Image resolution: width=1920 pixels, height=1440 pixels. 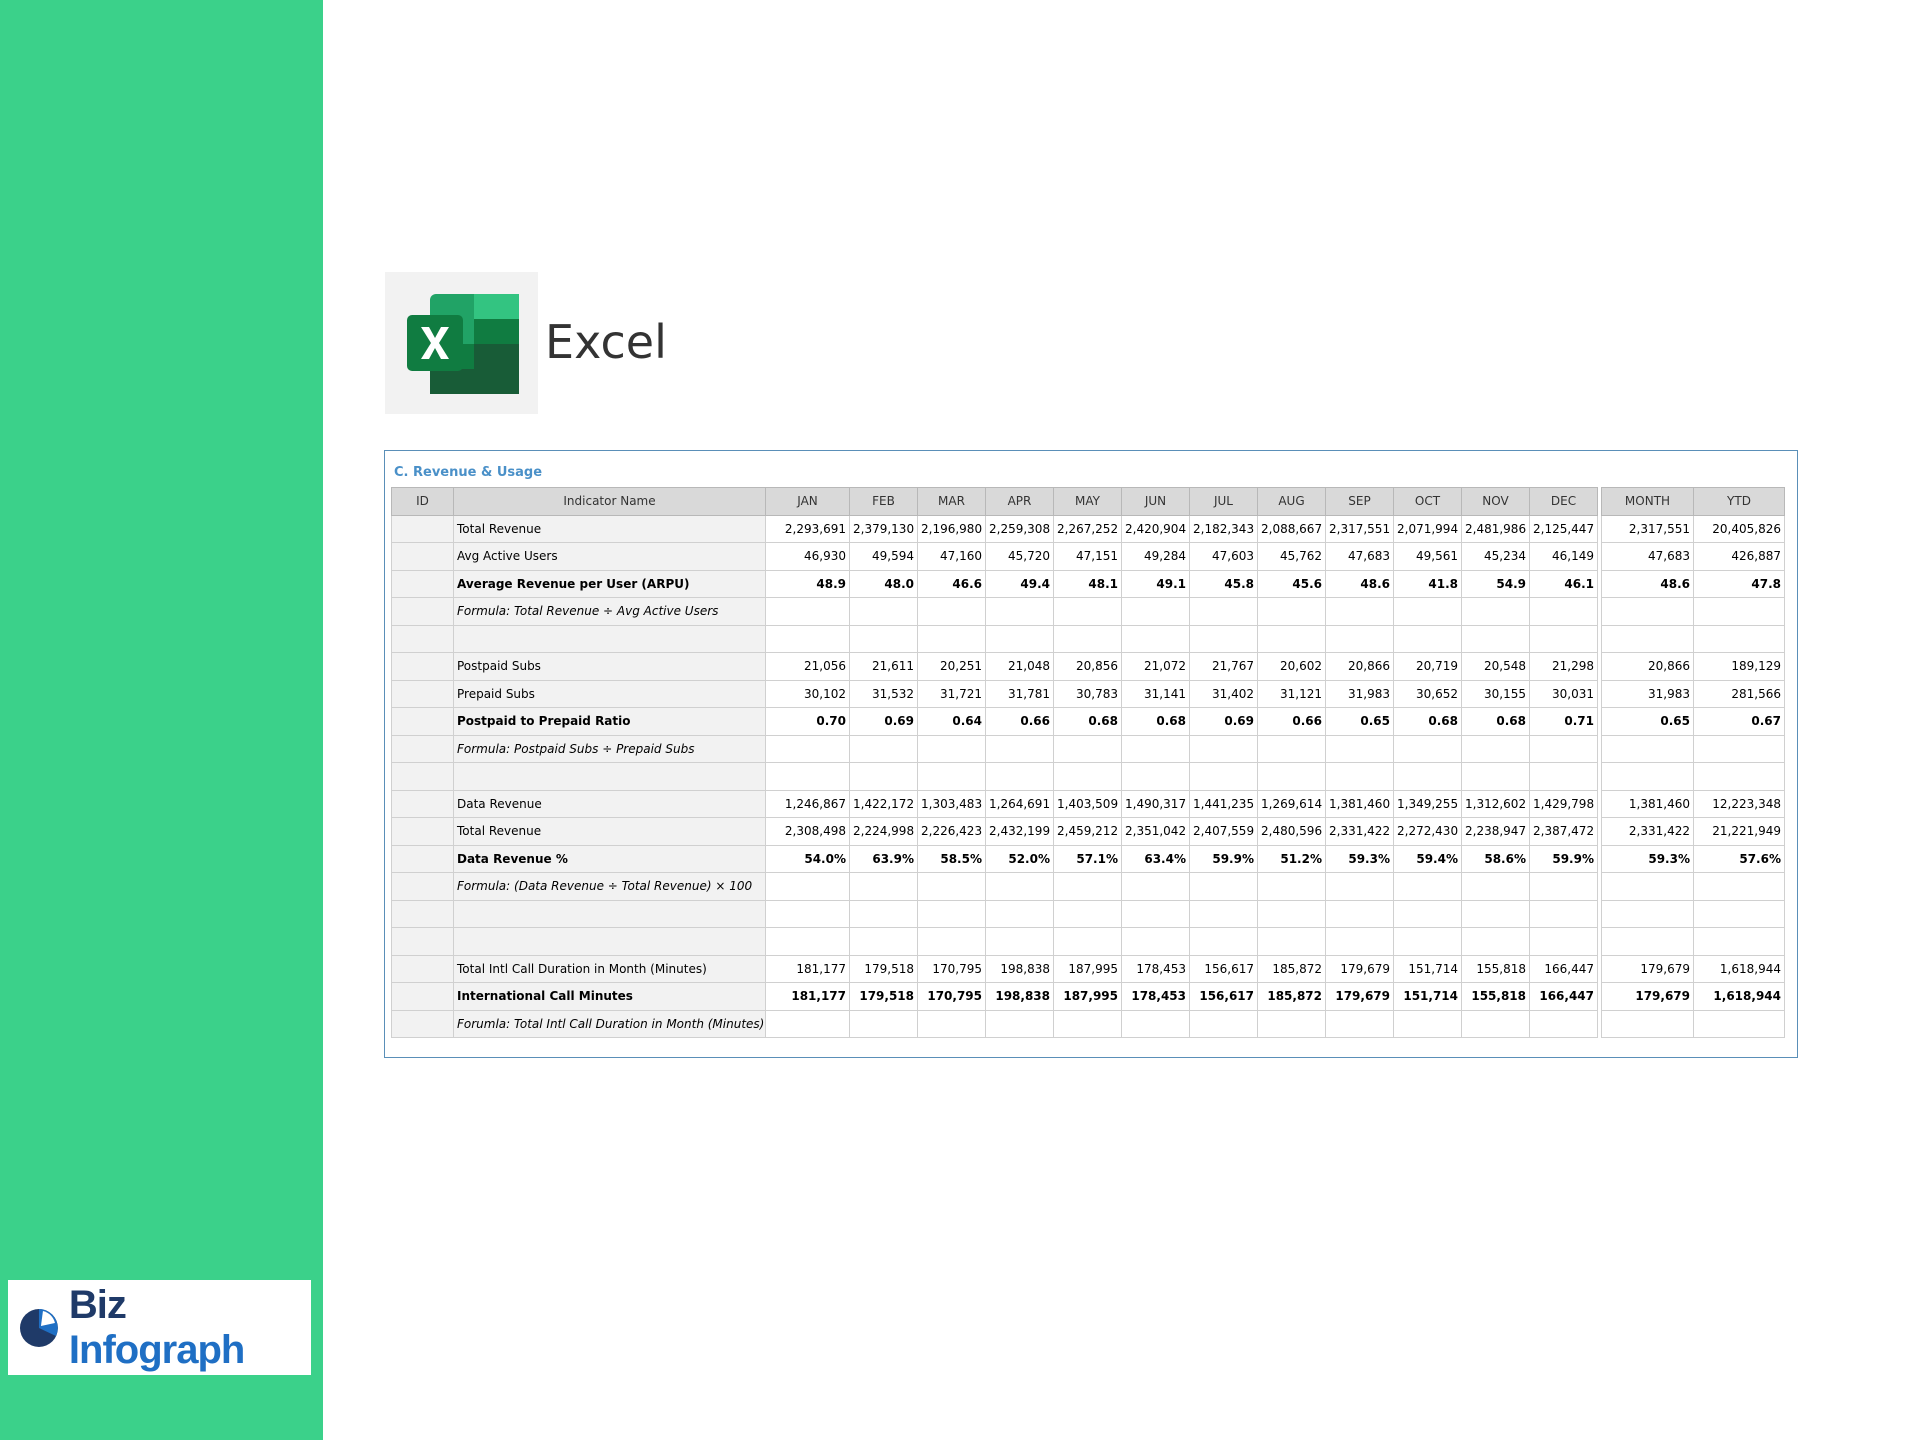 What do you see at coordinates (1223, 501) in the screenshot?
I see `column-header-jul: JUL` at bounding box center [1223, 501].